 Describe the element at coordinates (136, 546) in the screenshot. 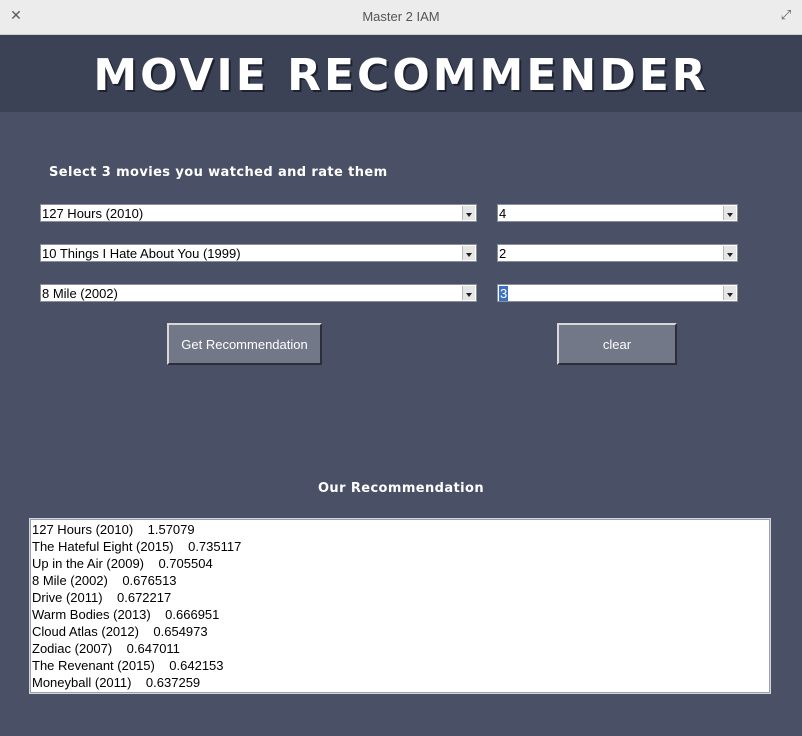

I see `list-item: The Hateful Eight (2015) 0.735117` at that location.